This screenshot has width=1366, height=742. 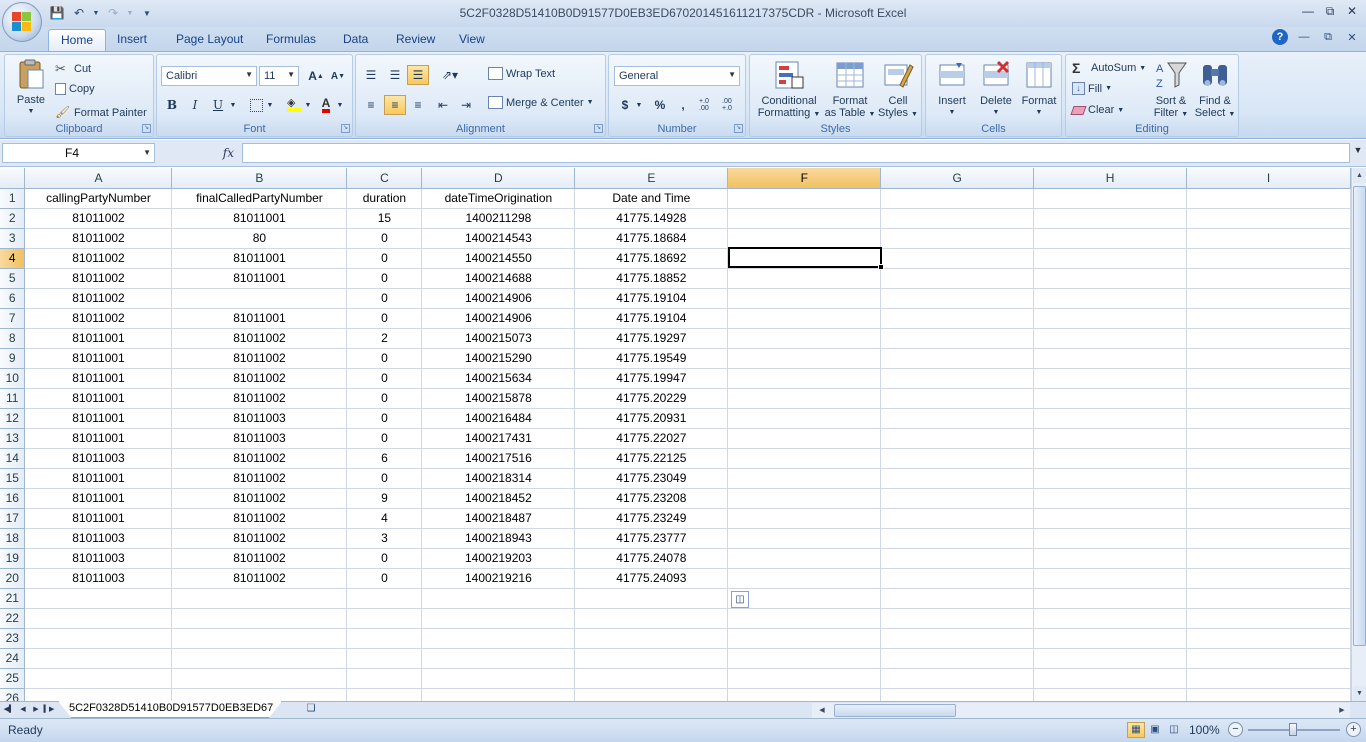 I want to click on font-size-combo: 11 ▼, so click(x=279, y=76).